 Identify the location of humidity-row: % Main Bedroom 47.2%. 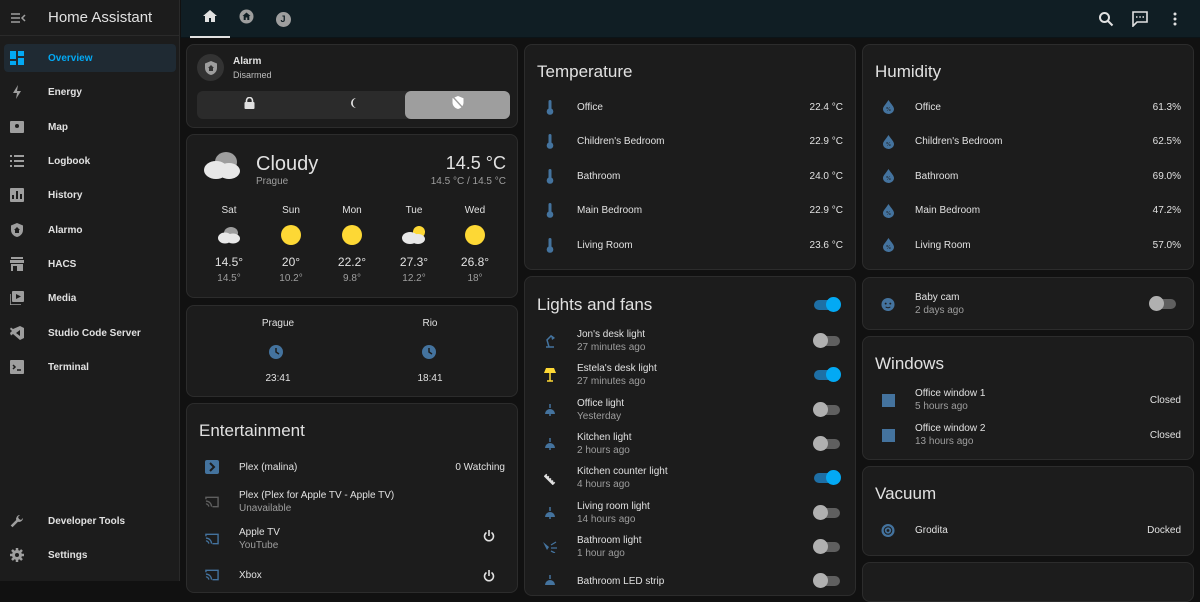
(1028, 211).